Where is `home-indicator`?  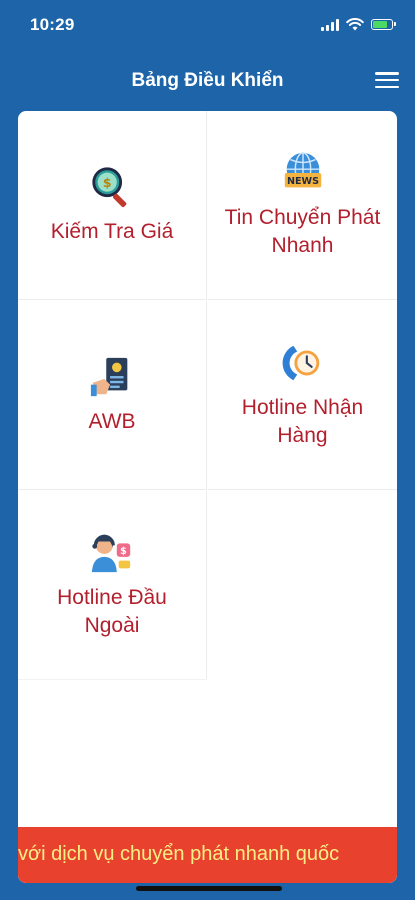 home-indicator is located at coordinates (209, 888).